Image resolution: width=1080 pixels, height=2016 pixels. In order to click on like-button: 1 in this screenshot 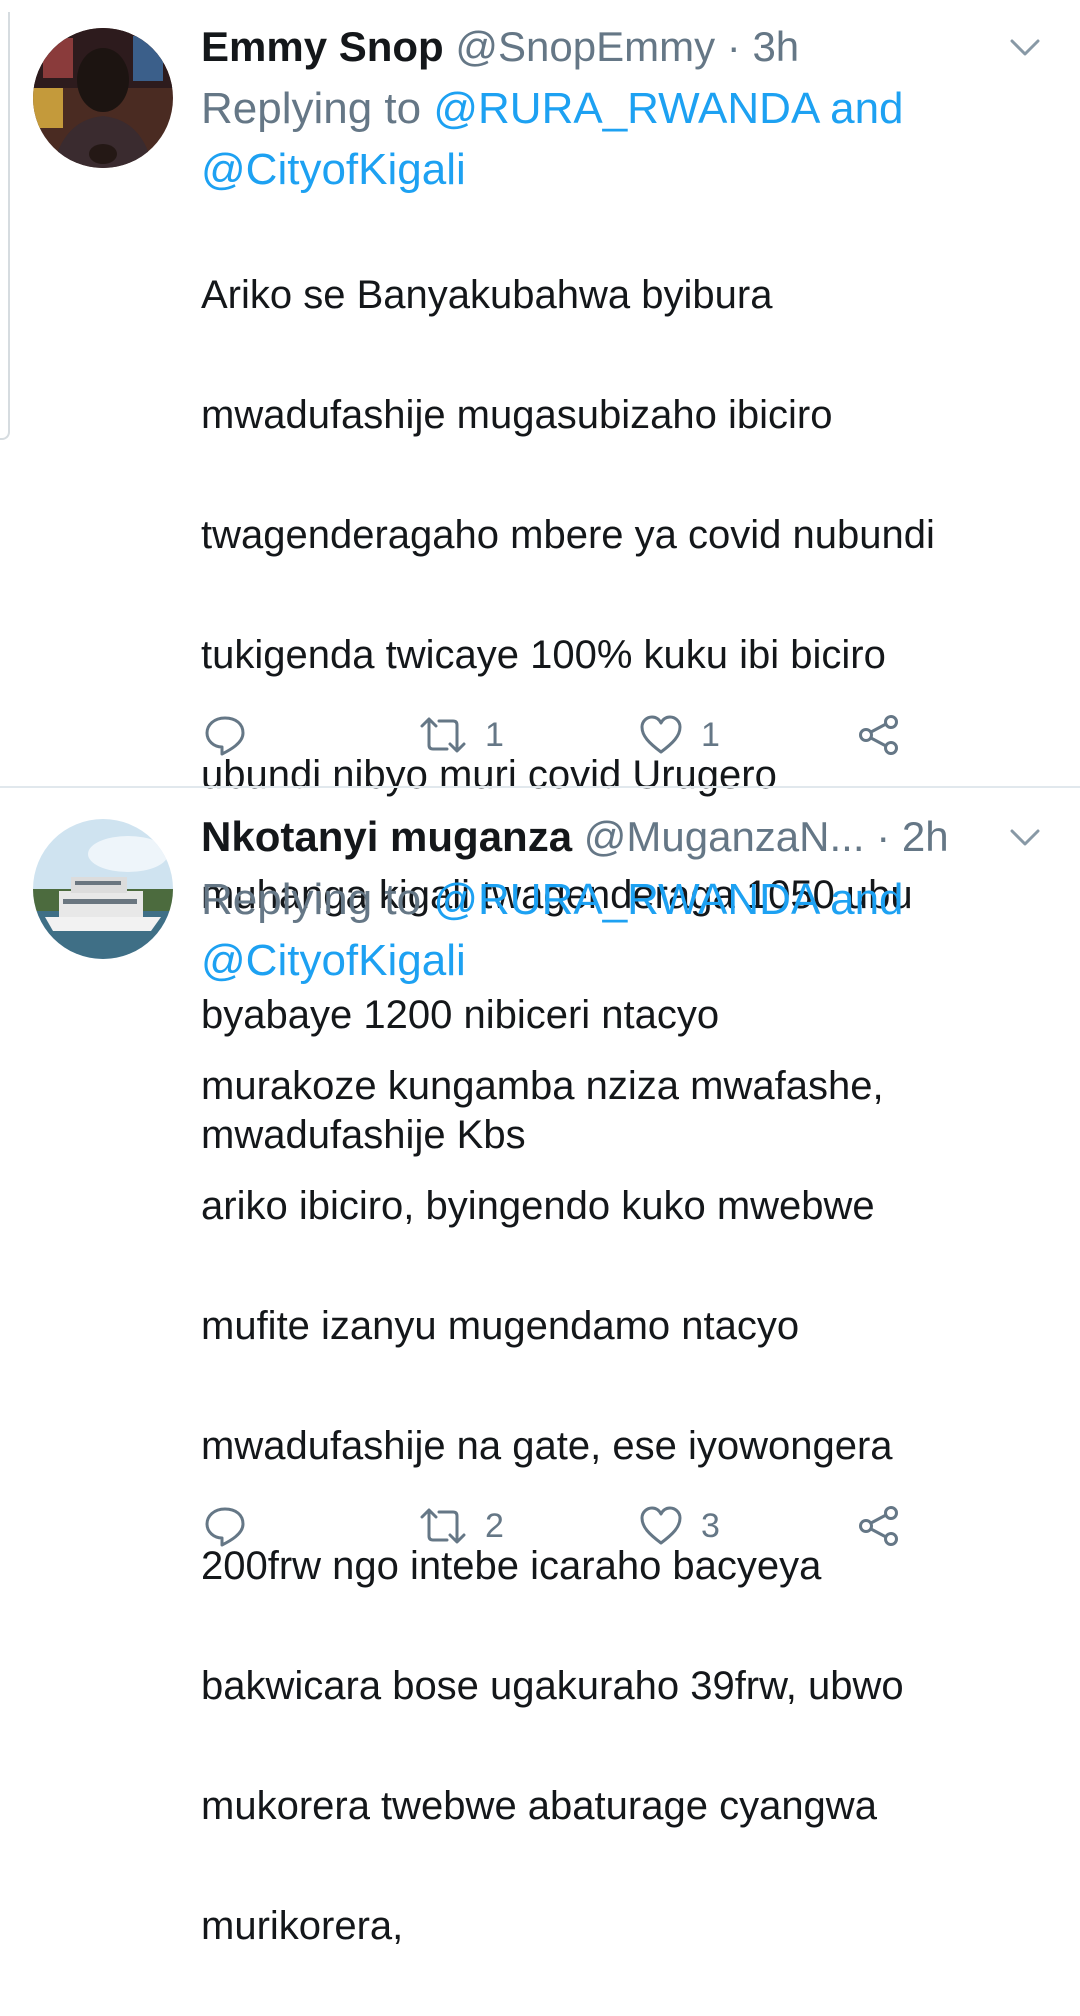, I will do `click(679, 735)`.